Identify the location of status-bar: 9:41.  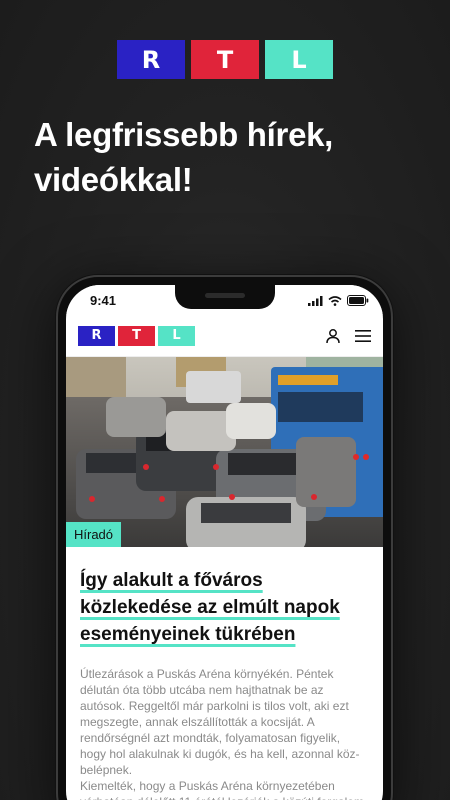
(224, 300).